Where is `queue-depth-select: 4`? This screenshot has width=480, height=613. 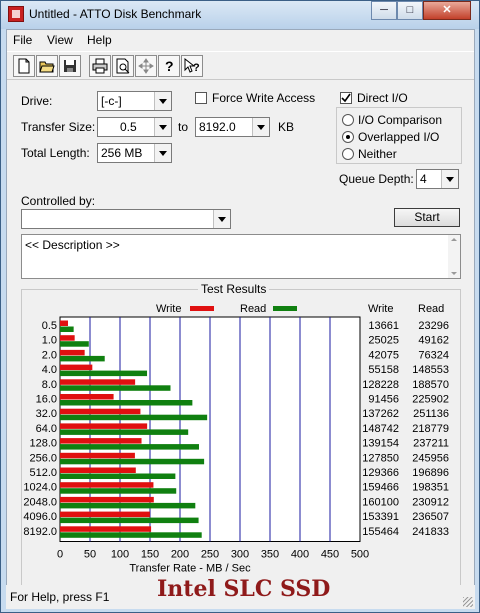 queue-depth-select: 4 is located at coordinates (437, 179).